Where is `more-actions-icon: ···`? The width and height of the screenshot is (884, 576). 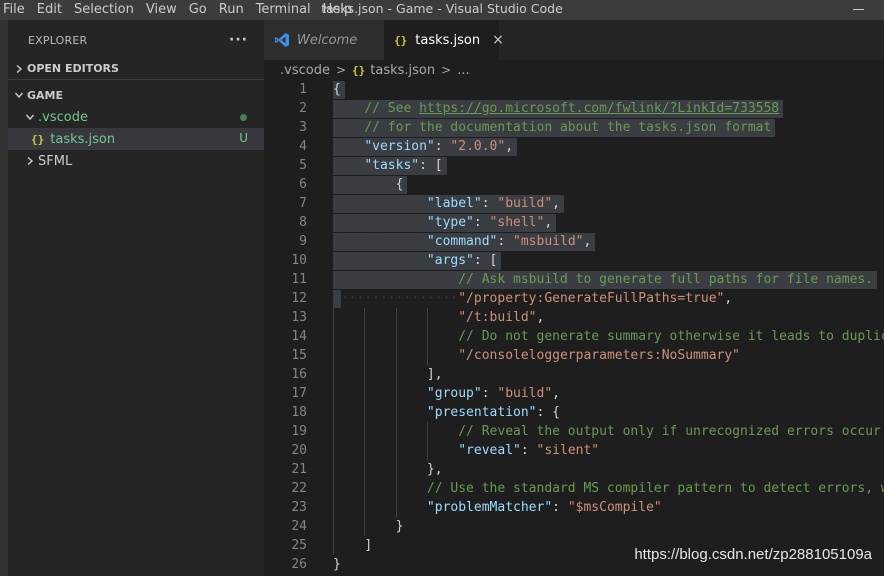 more-actions-icon: ··· is located at coordinates (238, 40).